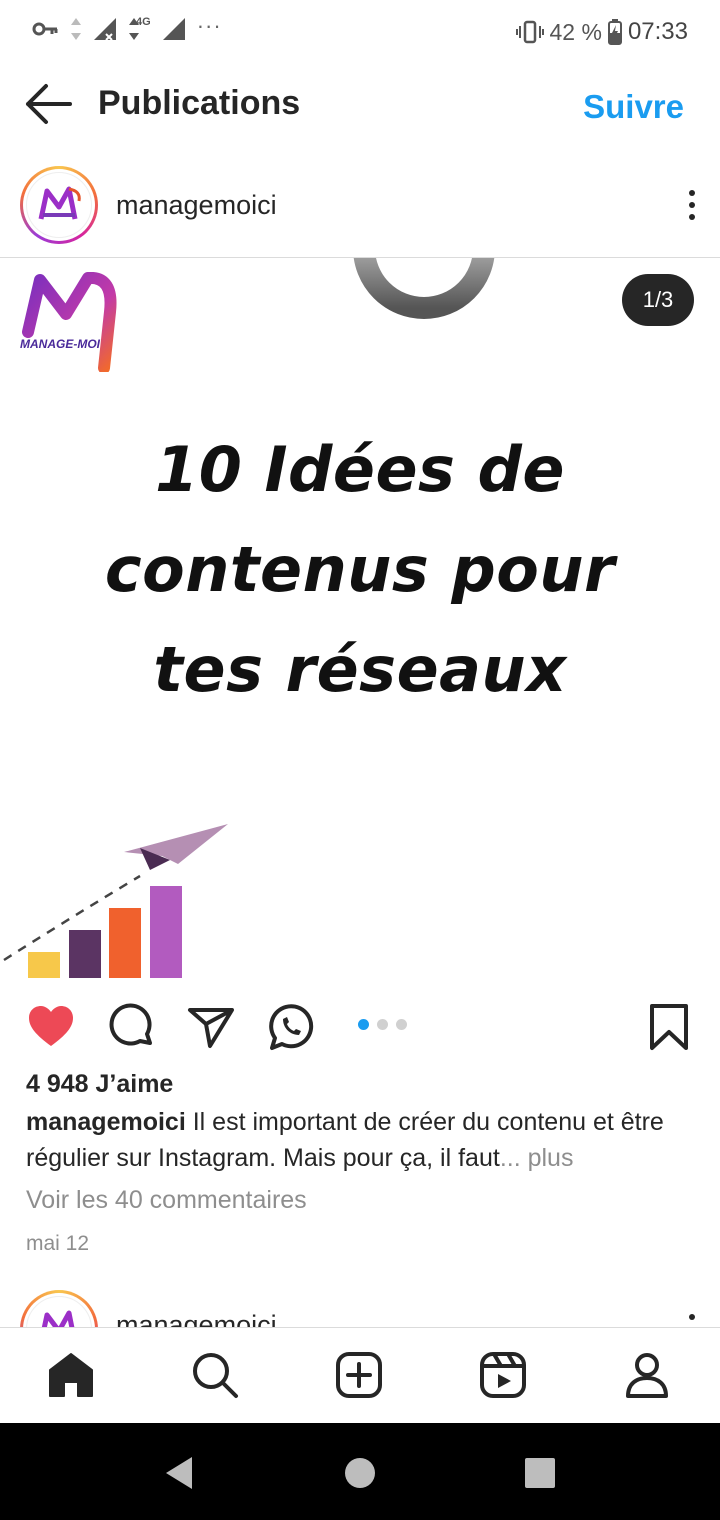 The height and width of the screenshot is (1520, 720). I want to click on comment-button, so click(131, 1027).